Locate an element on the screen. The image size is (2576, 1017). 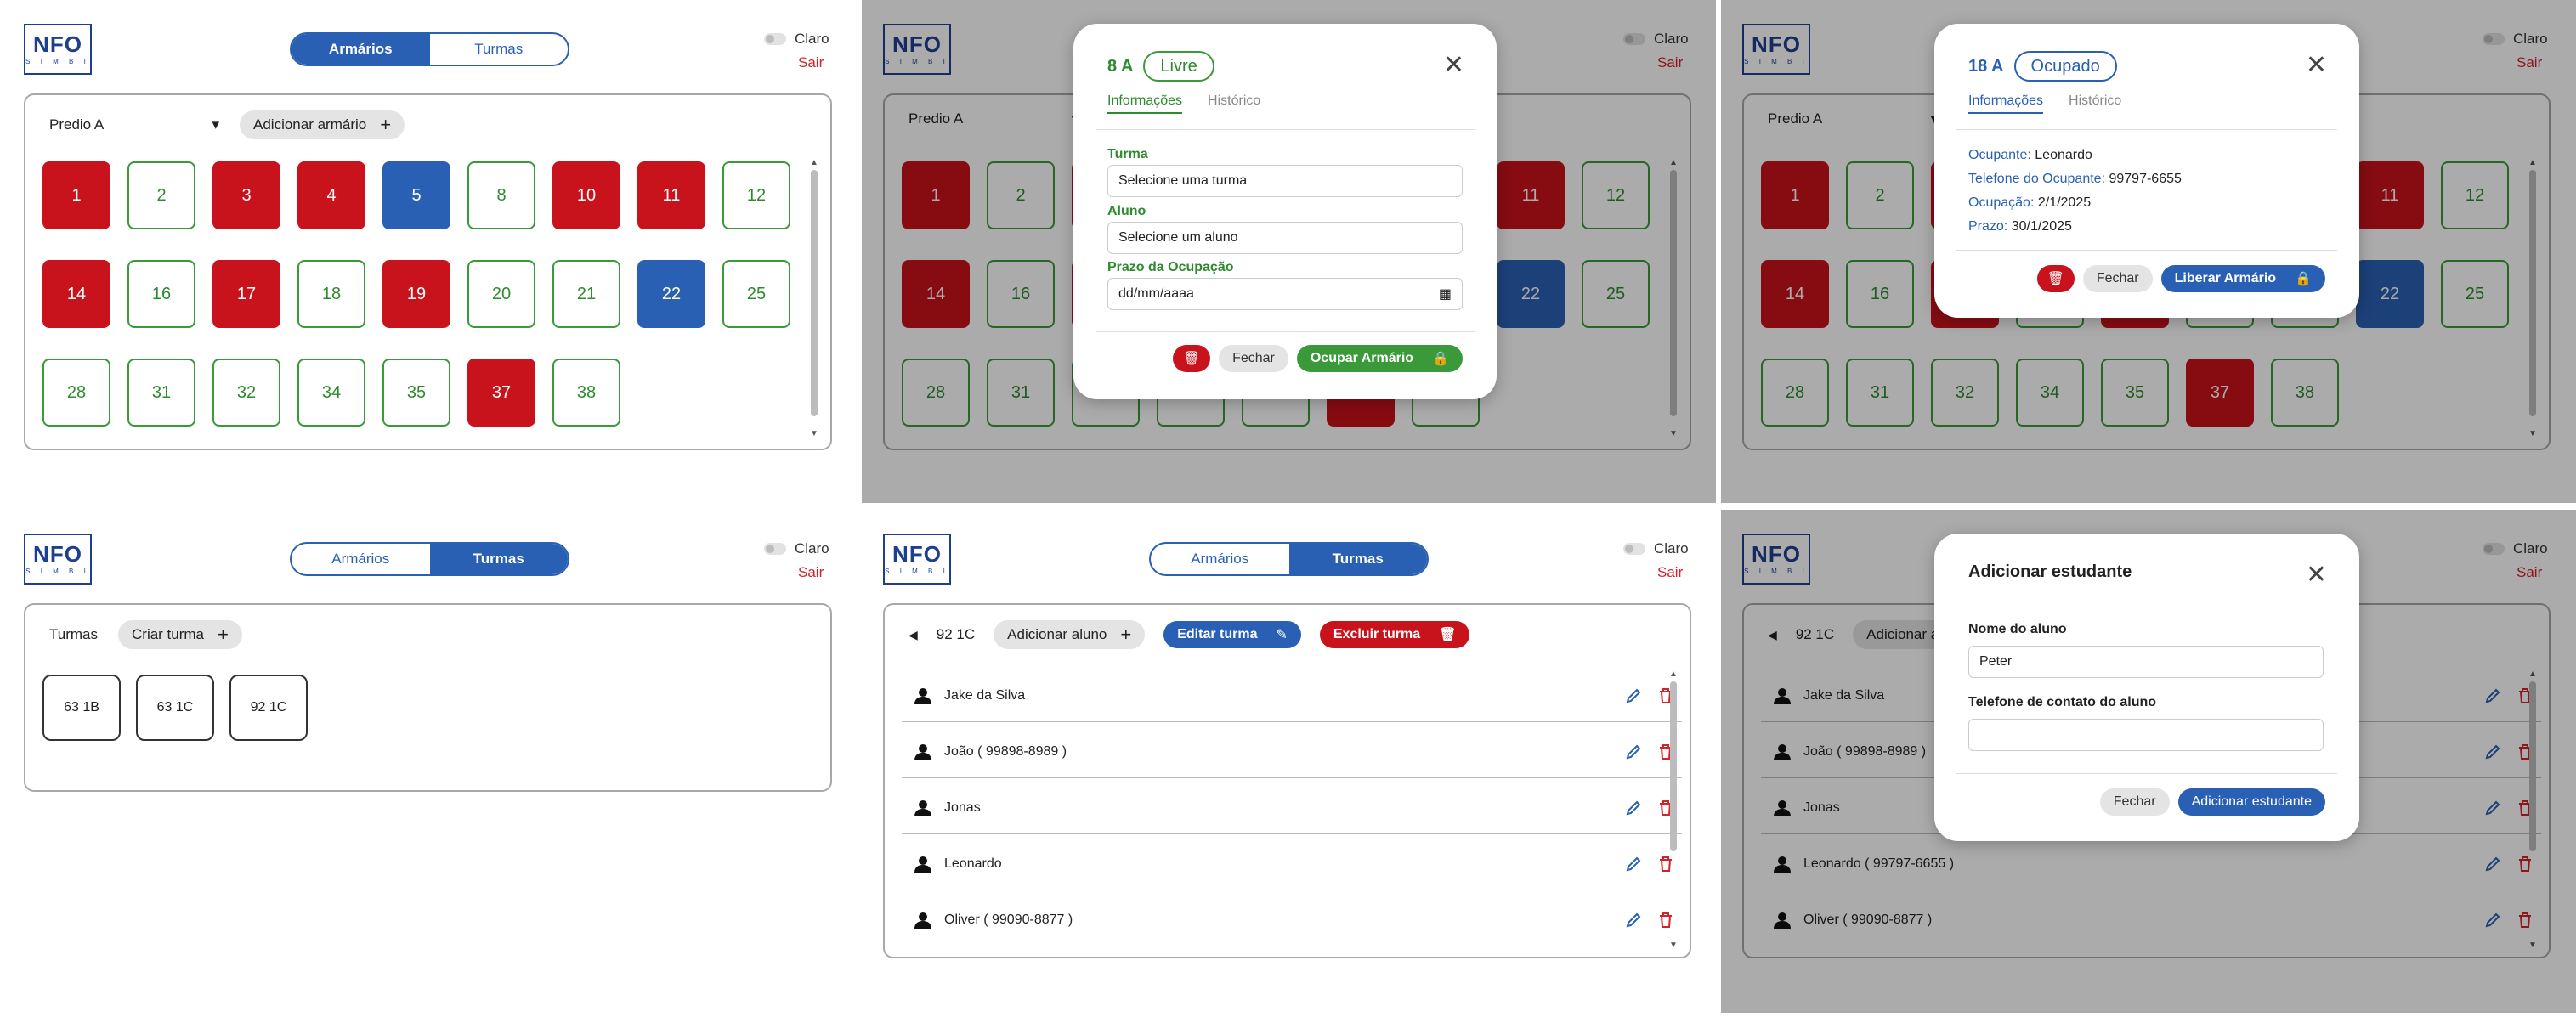
building-select: Predio A▾ is located at coordinates (134, 125).